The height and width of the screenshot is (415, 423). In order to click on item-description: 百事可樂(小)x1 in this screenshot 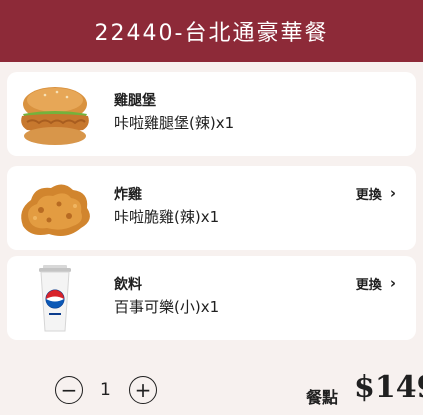, I will do `click(167, 307)`.